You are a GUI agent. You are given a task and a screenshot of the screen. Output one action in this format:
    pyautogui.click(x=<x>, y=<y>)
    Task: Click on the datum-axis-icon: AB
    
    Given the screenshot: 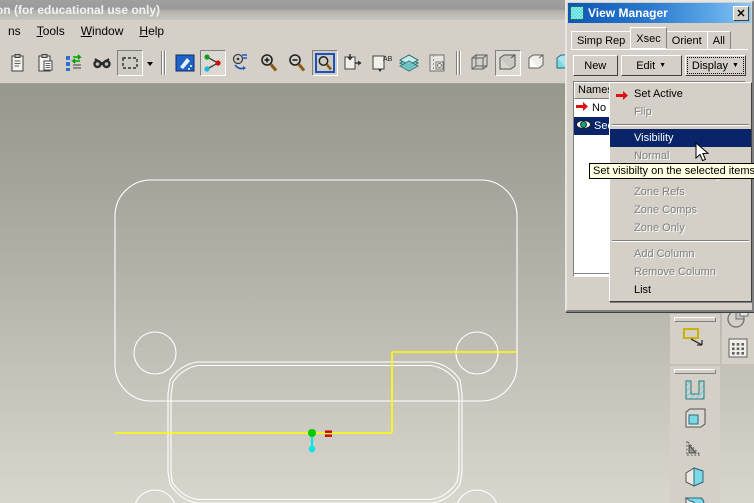 What is the action you would take?
    pyautogui.click(x=381, y=63)
    